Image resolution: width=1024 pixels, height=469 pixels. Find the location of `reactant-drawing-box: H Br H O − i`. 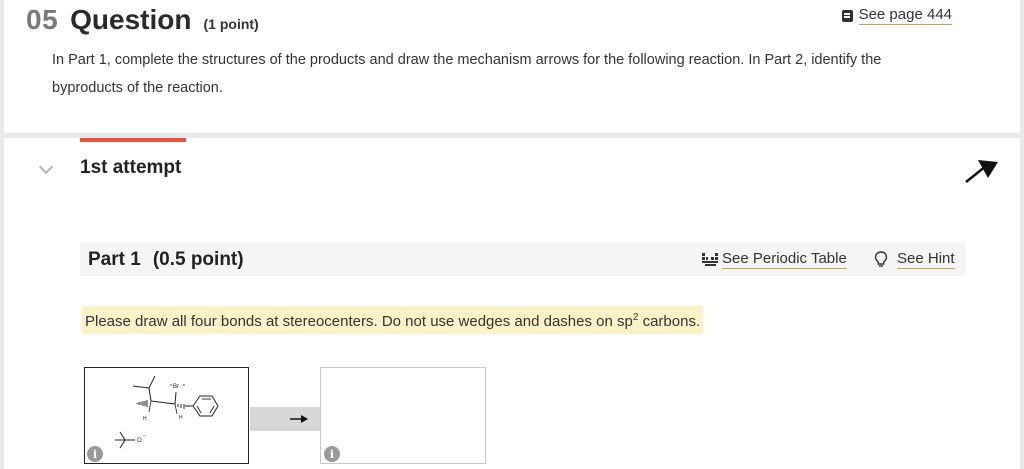

reactant-drawing-box: H Br H O − i is located at coordinates (166, 415).